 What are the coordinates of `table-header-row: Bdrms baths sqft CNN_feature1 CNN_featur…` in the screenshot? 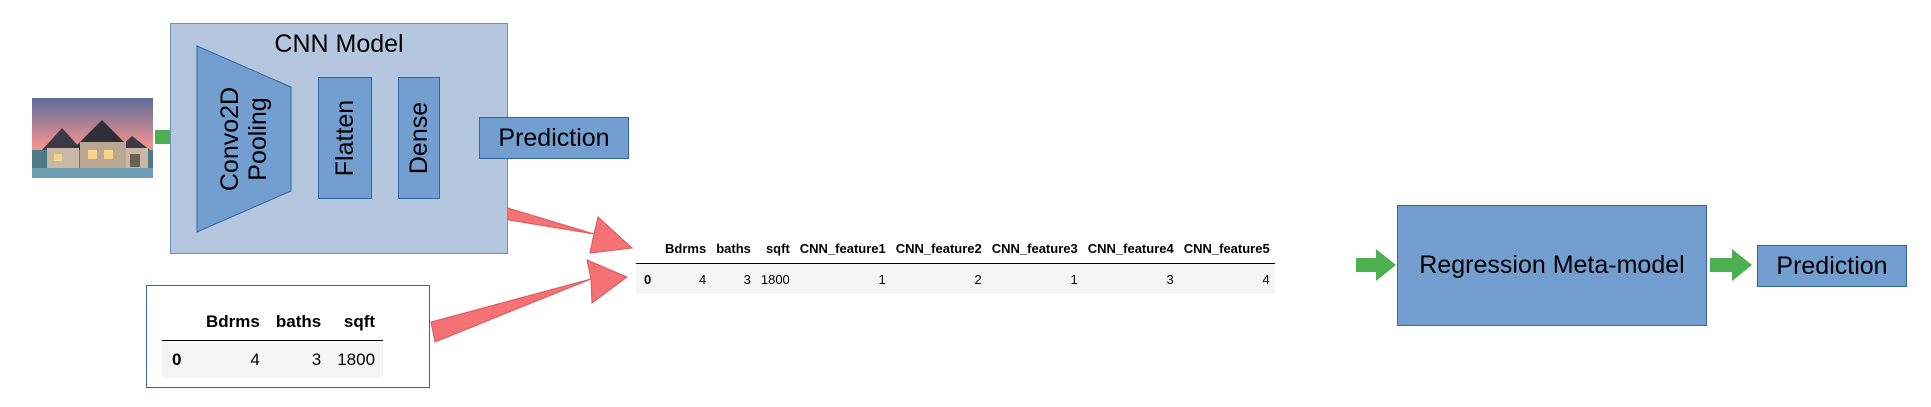 It's located at (955, 248).